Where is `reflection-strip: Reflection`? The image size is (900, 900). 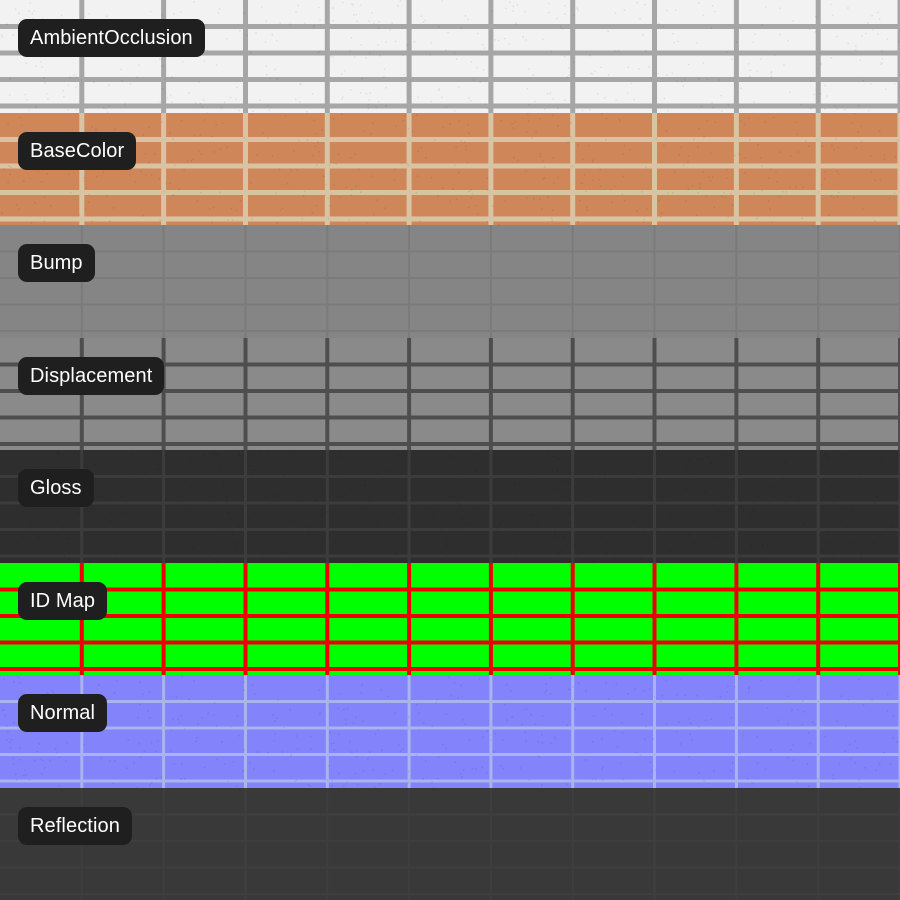 reflection-strip: Reflection is located at coordinates (450, 843).